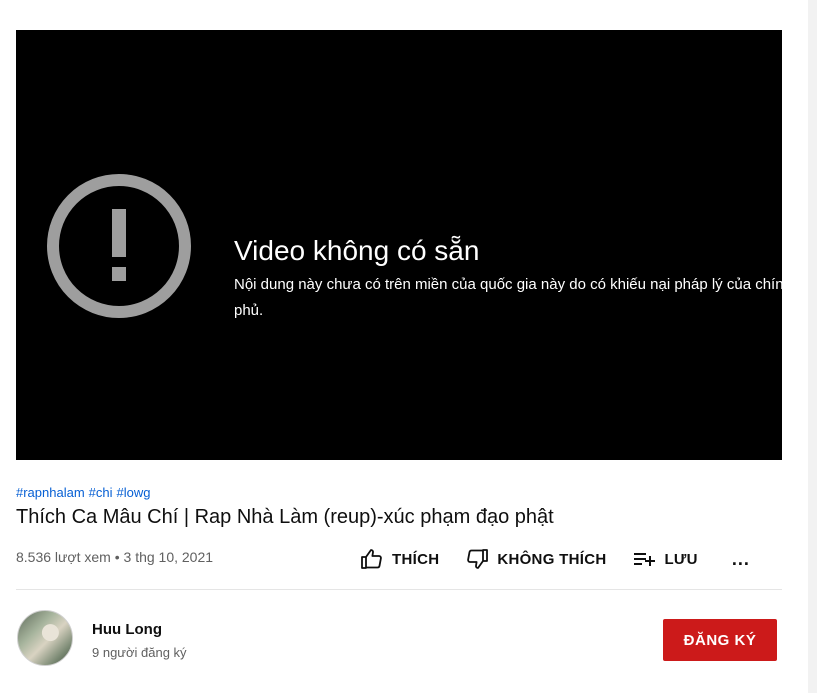 This screenshot has width=817, height=693. I want to click on thumbs-down-icon, so click(478, 559).